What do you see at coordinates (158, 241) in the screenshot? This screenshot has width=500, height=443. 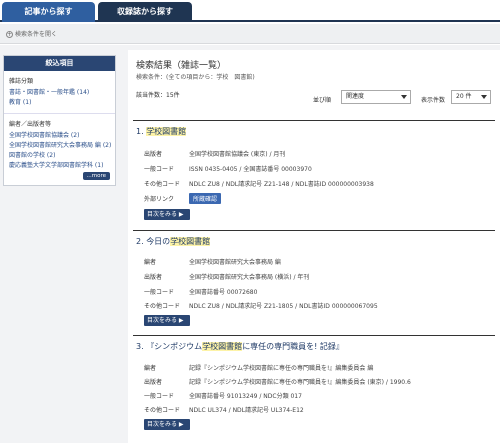 I see `result-title-text: 今日の` at bounding box center [158, 241].